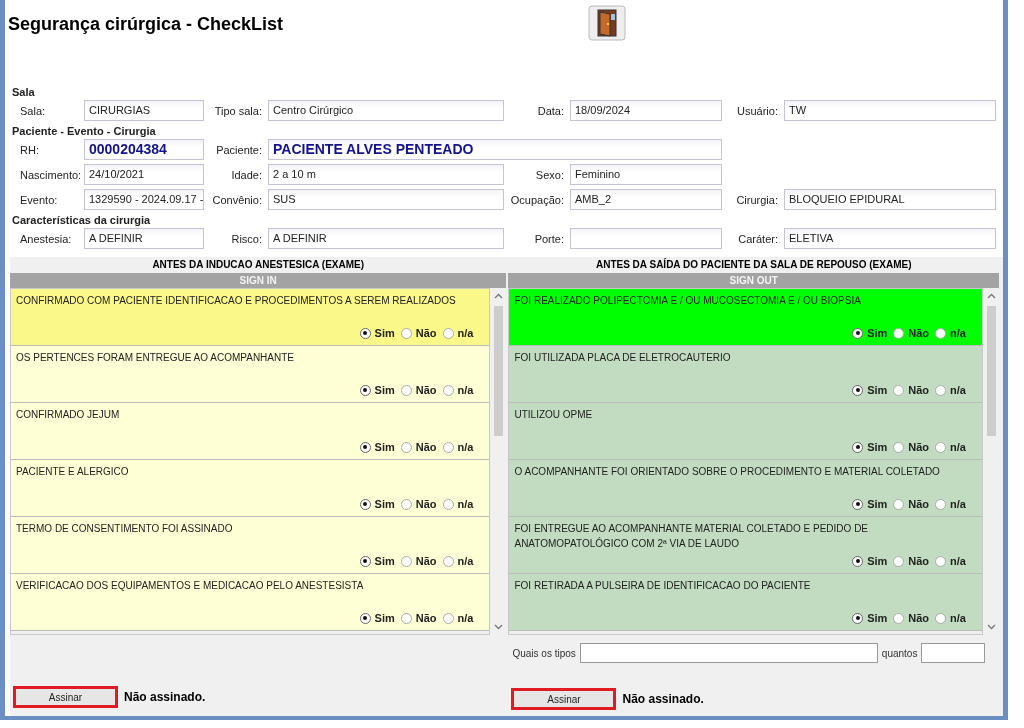  I want to click on text-field: Feminino, so click(646, 174).